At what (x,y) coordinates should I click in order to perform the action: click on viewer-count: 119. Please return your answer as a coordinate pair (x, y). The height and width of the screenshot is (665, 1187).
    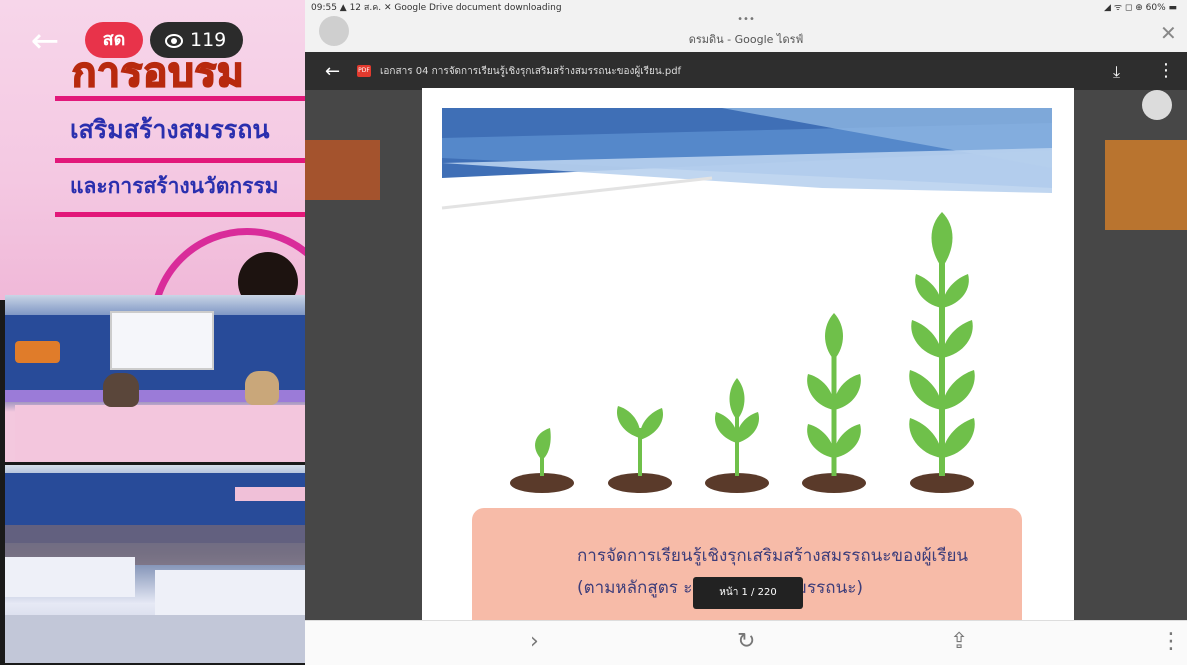
    Looking at the image, I should click on (196, 40).